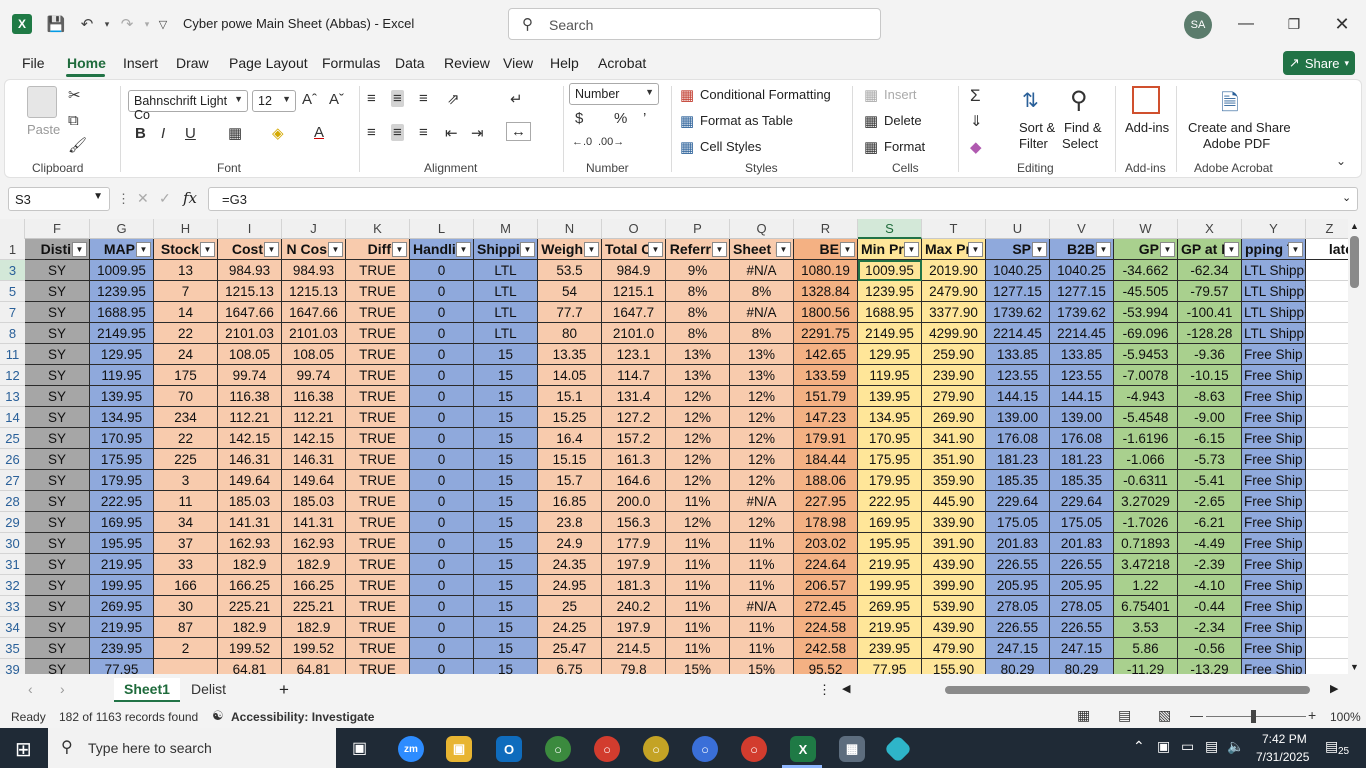  I want to click on cell-k28: TRUE, so click(378, 501).